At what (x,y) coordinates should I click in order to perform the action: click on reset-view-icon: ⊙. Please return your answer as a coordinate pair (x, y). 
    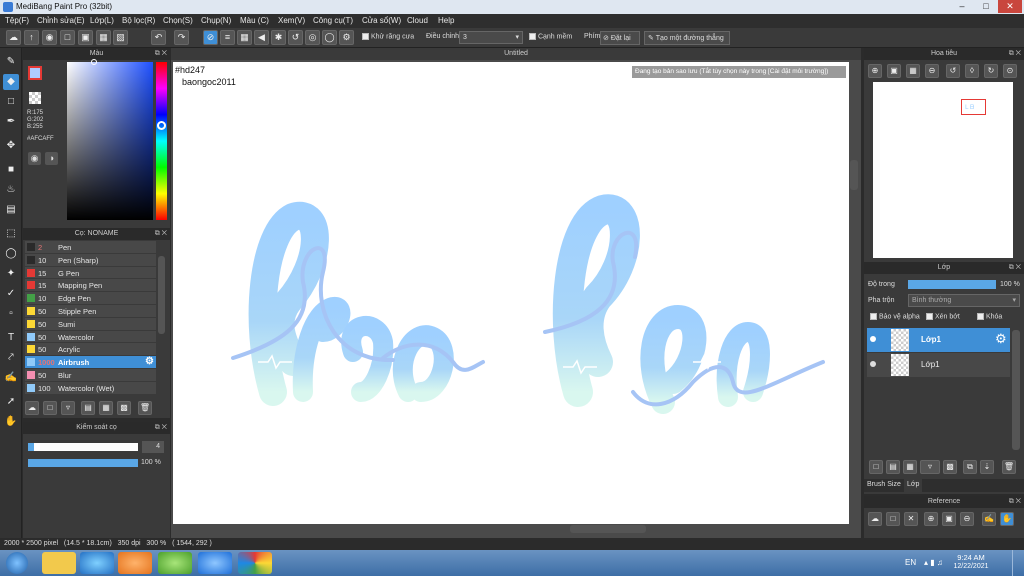
    Looking at the image, I should click on (1010, 71).